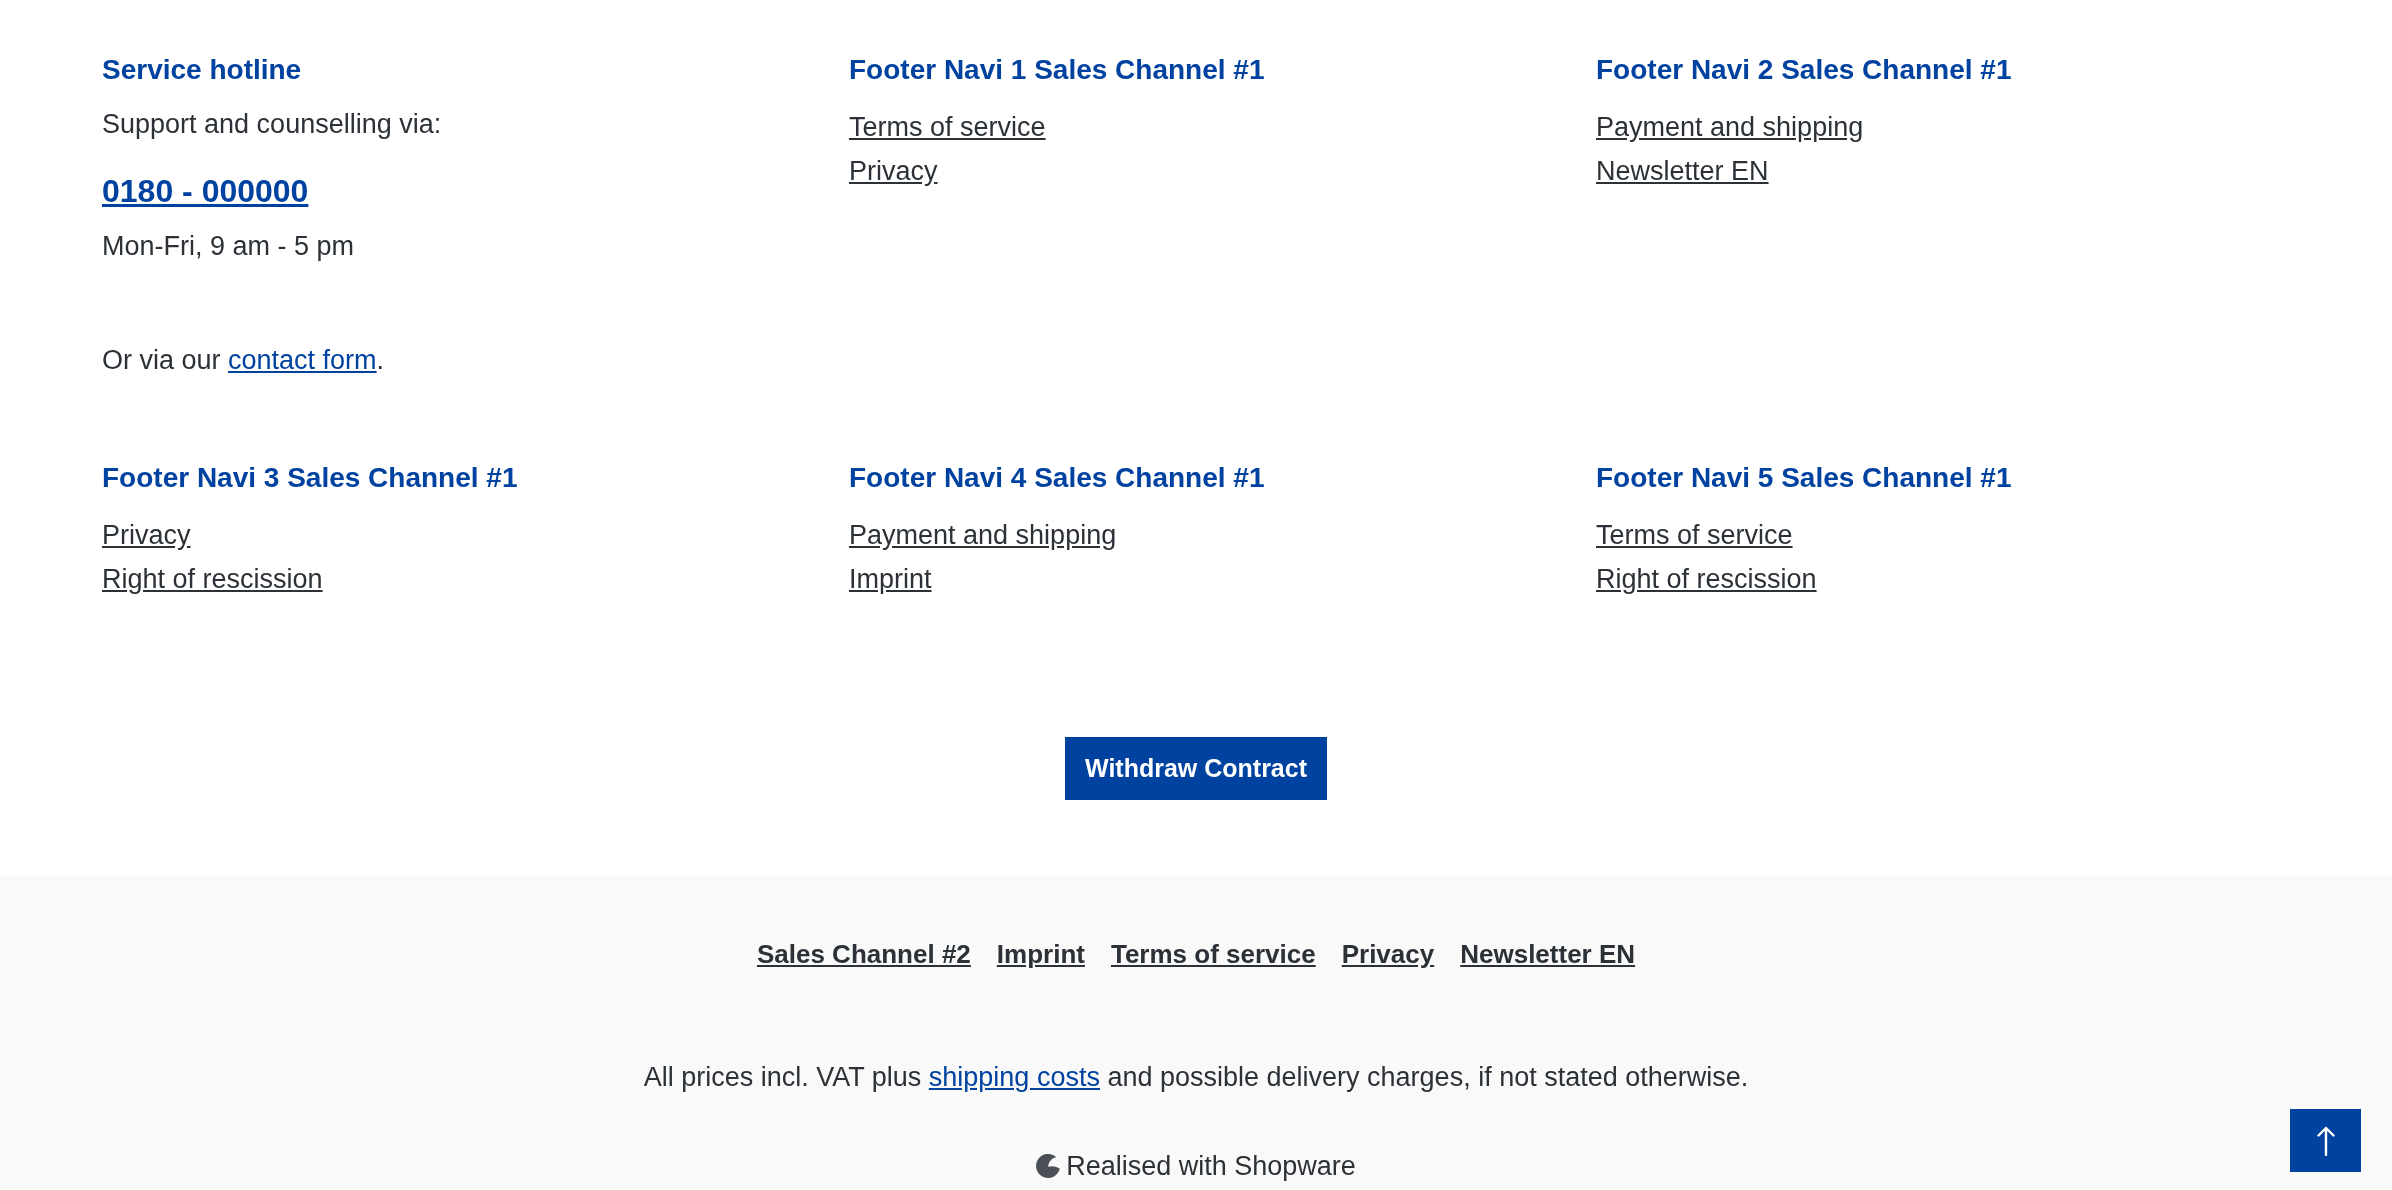  I want to click on footer-link: Newsletter EN, so click(1682, 171).